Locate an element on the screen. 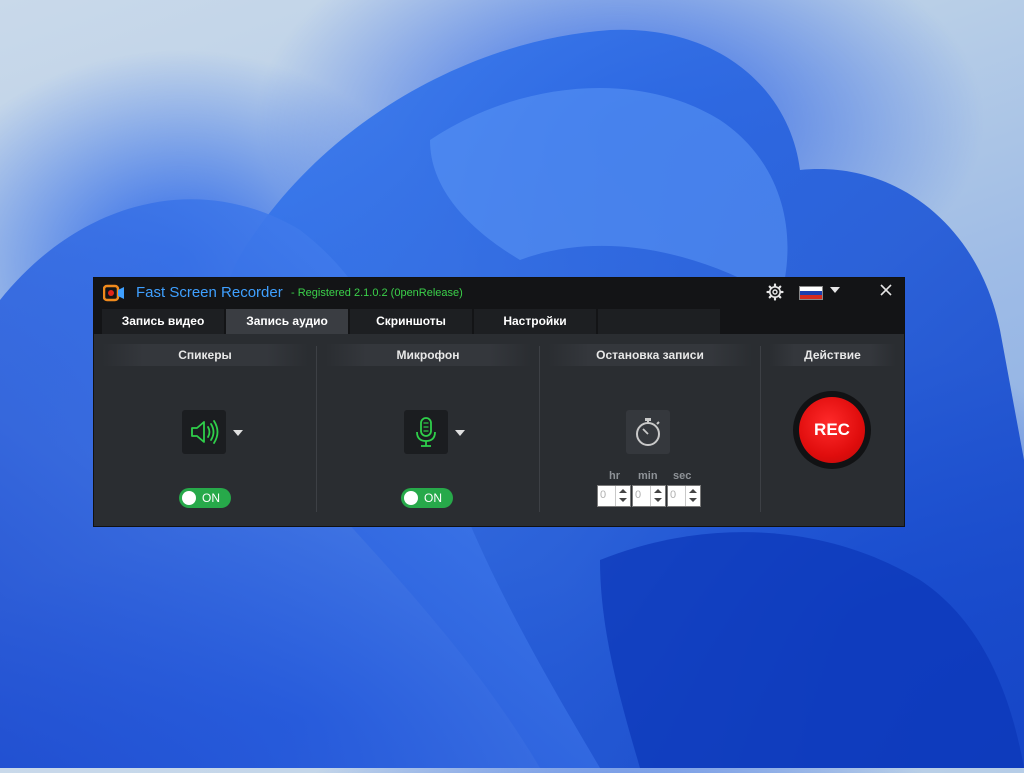 Image resolution: width=1024 pixels, height=773 pixels. time-labels: hr min sec is located at coordinates (650, 477).